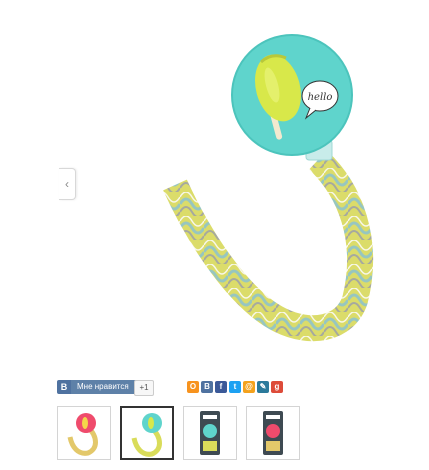 This screenshot has width=429, height=470. I want to click on chevron-left-icon: ‹, so click(67, 184).